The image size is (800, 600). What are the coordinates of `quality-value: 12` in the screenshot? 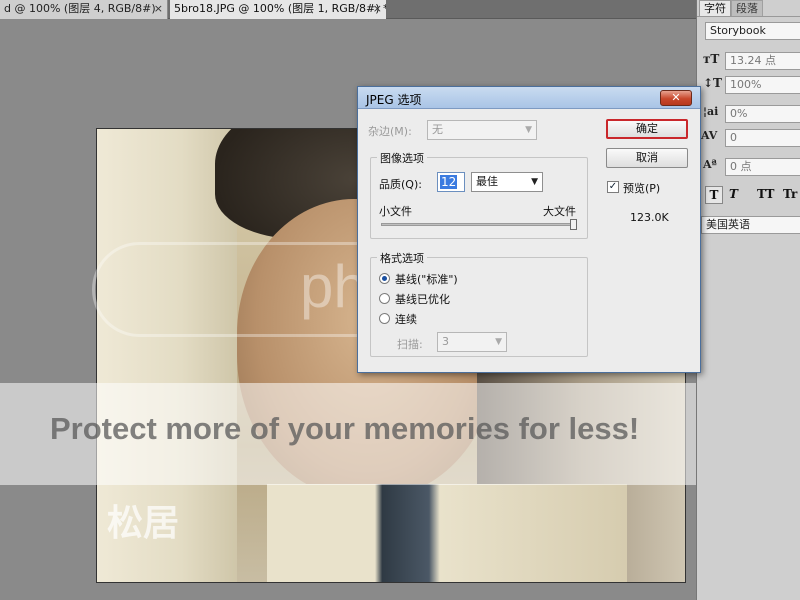 It's located at (449, 182).